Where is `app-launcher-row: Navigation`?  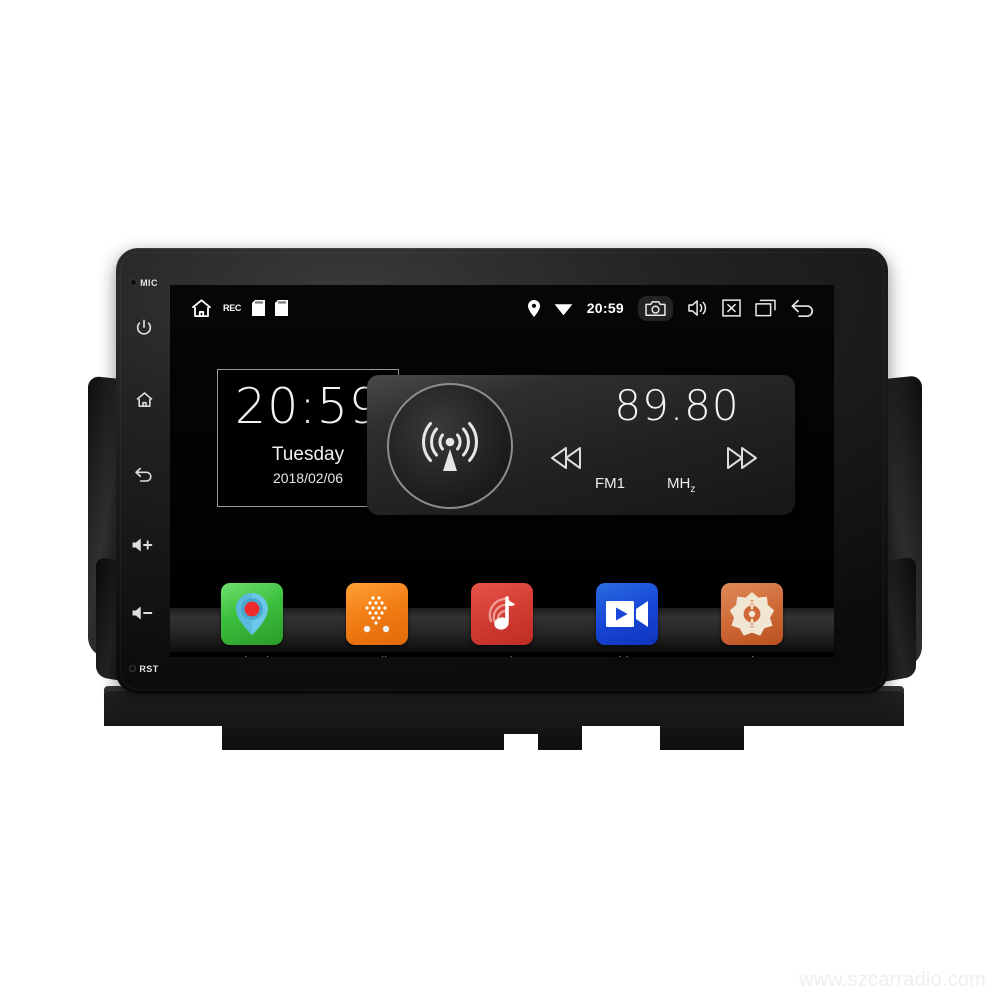
app-launcher-row: Navigation is located at coordinates (502, 620).